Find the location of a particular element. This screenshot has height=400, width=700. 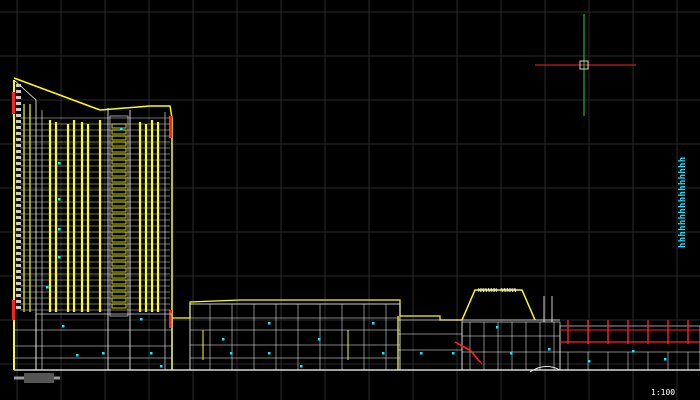

crosshair-cursor is located at coordinates (585, 65).